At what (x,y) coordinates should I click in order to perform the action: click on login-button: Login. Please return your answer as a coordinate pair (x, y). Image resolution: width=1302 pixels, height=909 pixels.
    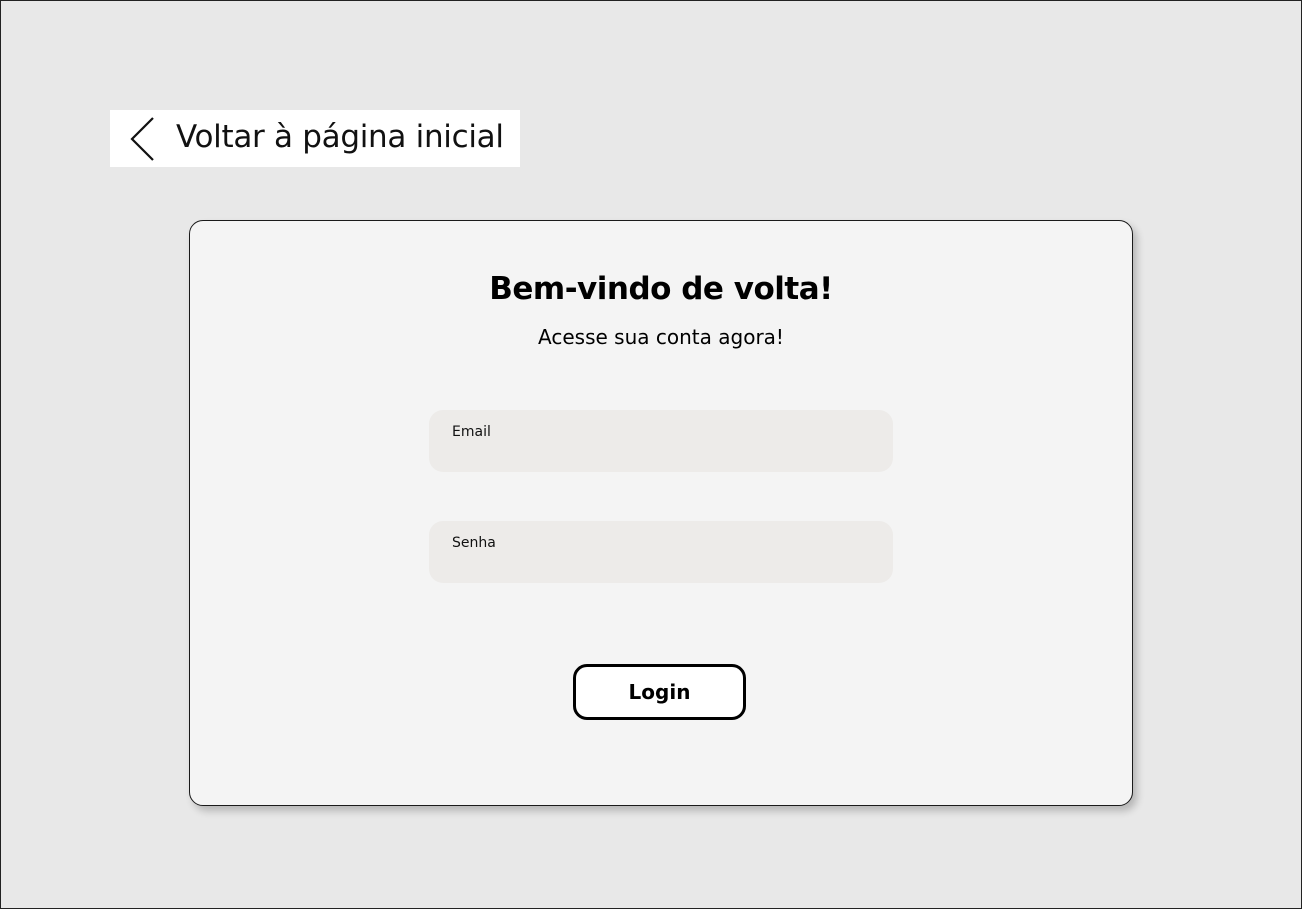
    Looking at the image, I should click on (659, 692).